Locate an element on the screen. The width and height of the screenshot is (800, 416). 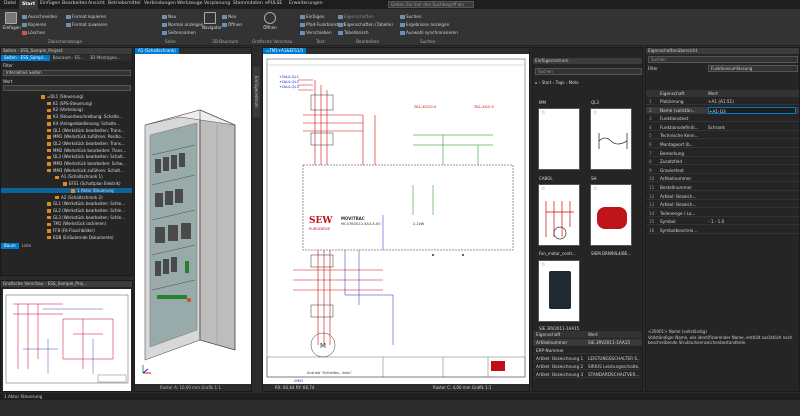
show-results-button: Ergebnisse anzeigen is located at coordinates (424, 24).